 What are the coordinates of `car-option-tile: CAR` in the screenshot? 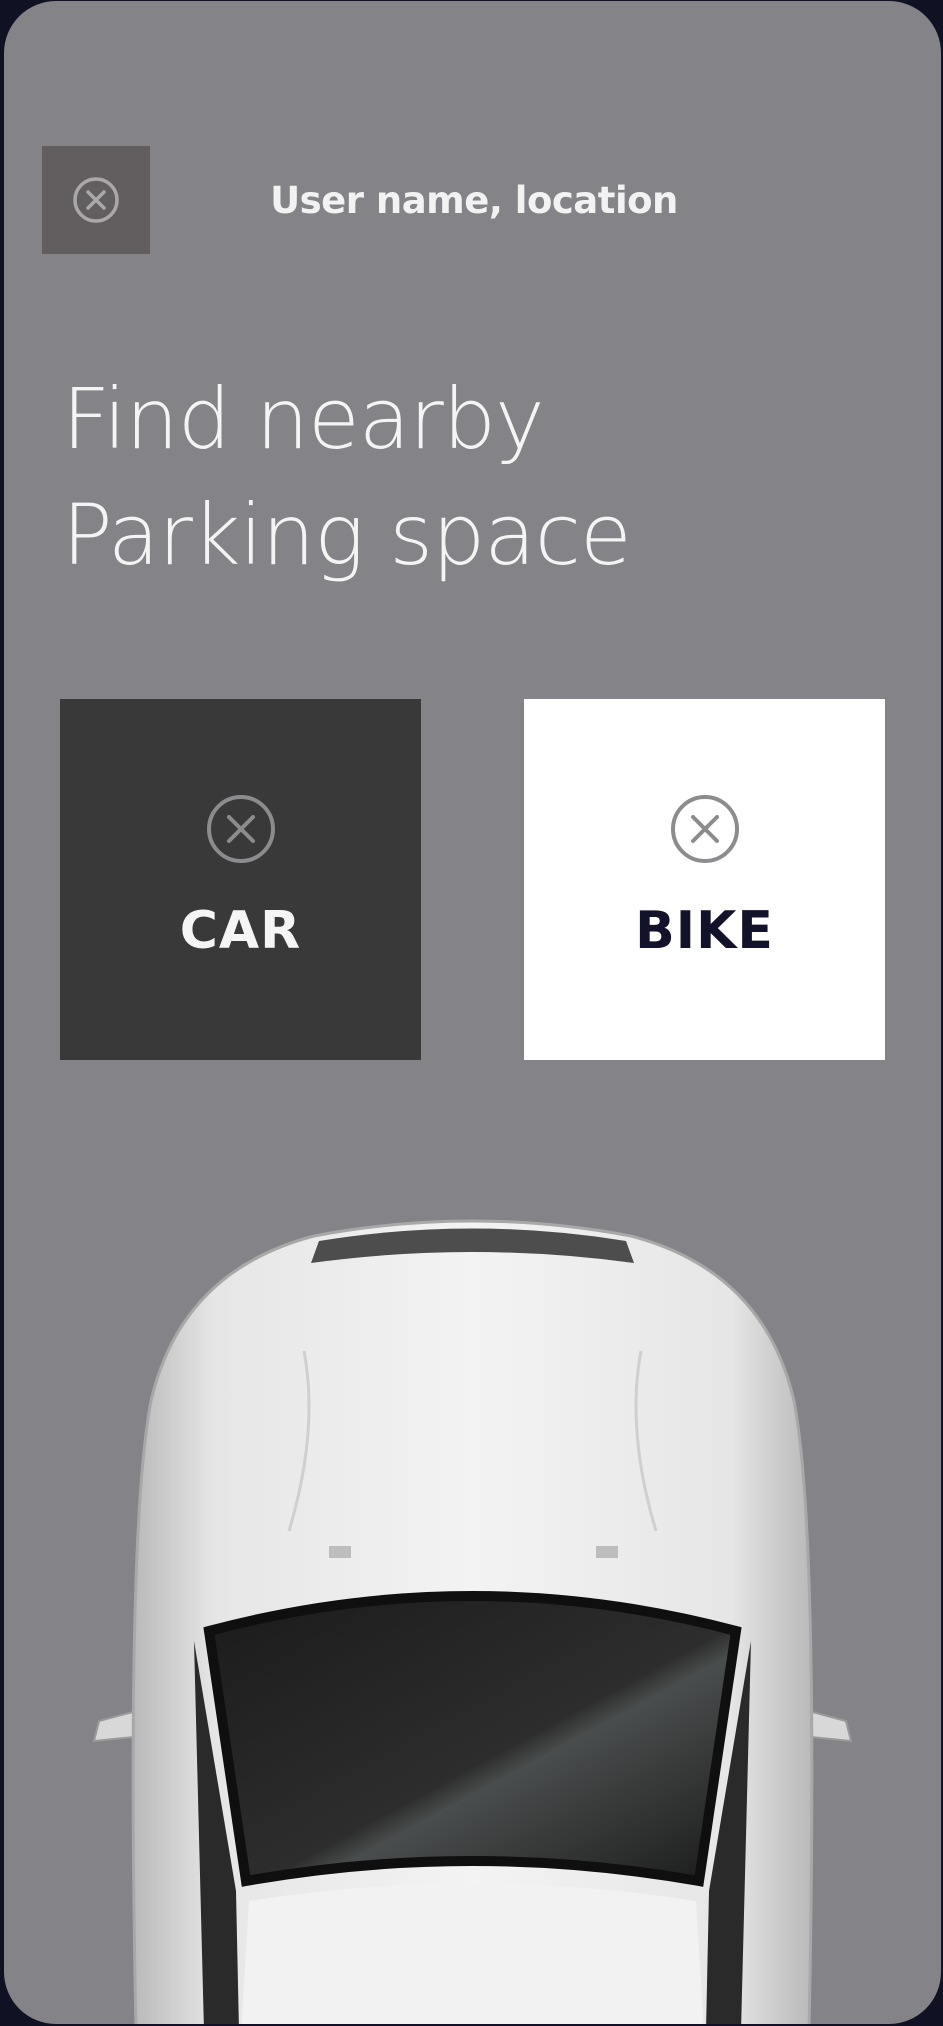 It's located at (240, 879).